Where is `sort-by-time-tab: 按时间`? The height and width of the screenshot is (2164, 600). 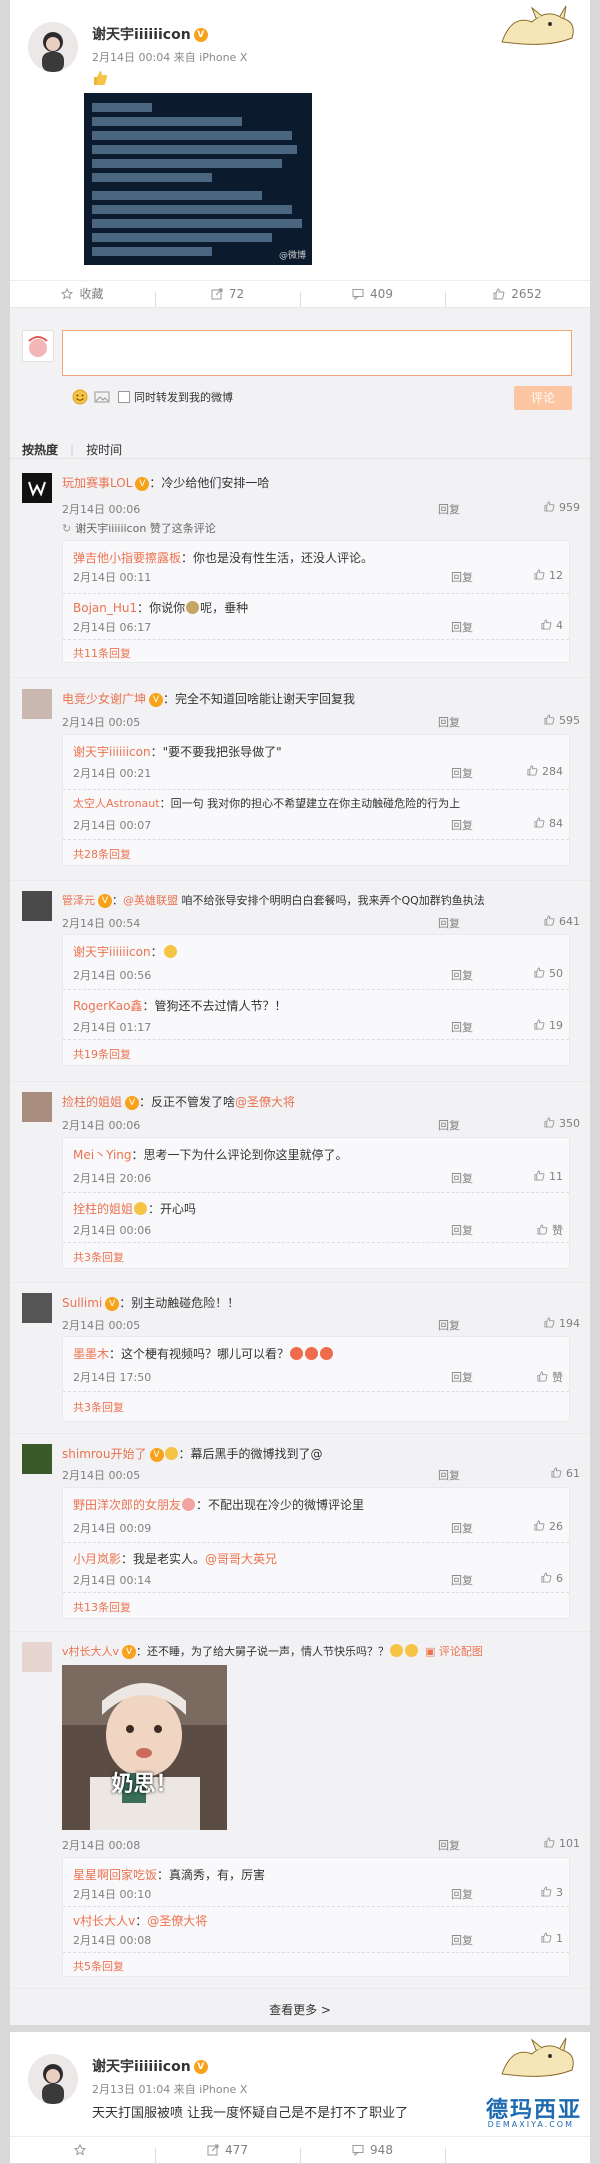
sort-by-time-tab: 按时间 is located at coordinates (104, 450).